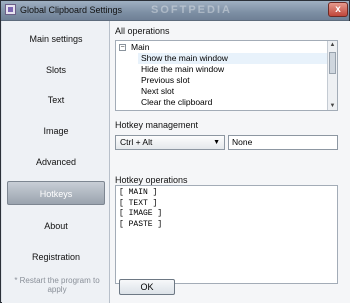 This screenshot has width=350, height=303. Describe the element at coordinates (138, 203) in the screenshot. I see `ops-line: [ TEXT ]` at that location.